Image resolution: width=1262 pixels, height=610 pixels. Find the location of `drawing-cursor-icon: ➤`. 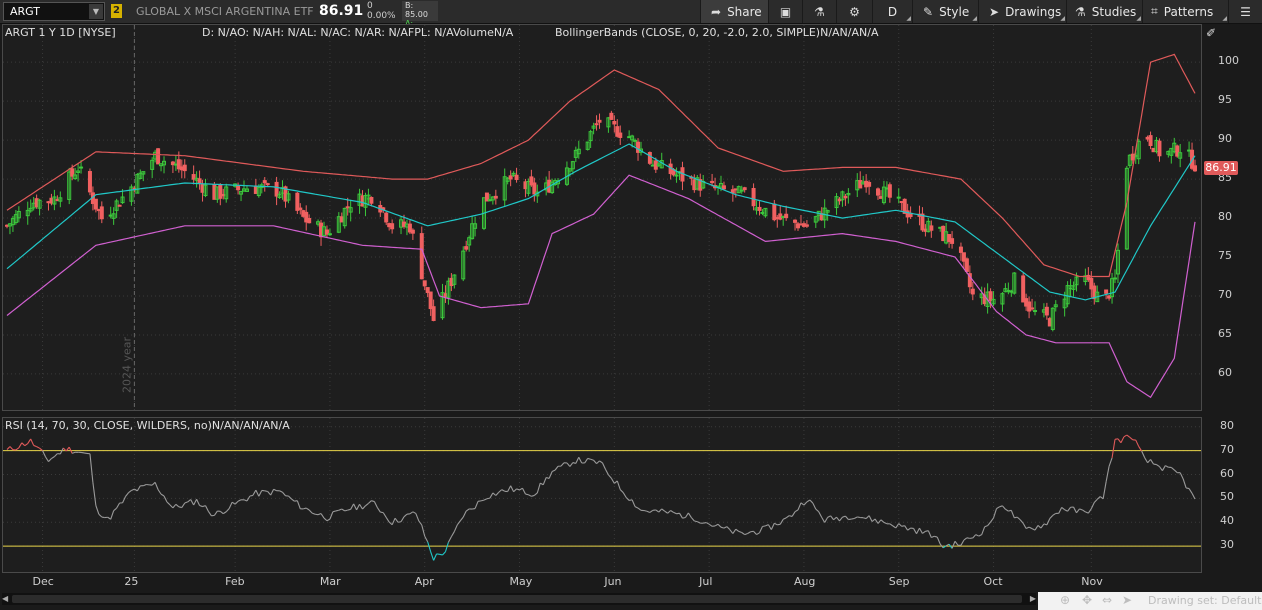

drawing-cursor-icon: ➤ is located at coordinates (1127, 600).